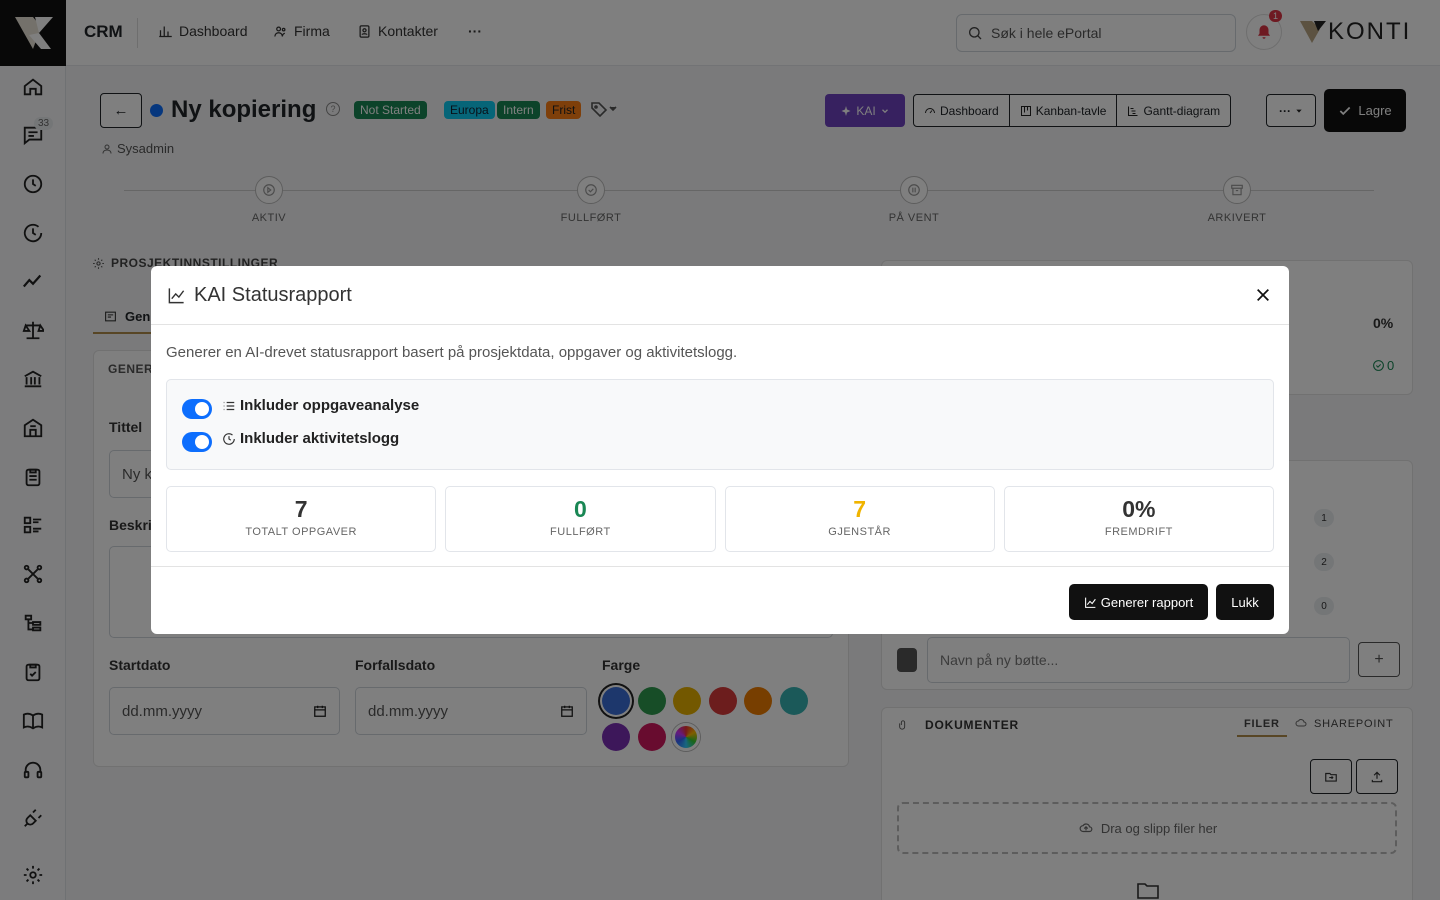 The image size is (1440, 900). What do you see at coordinates (273, 294) in the screenshot?
I see `modal-title: KAI Statusrapport` at bounding box center [273, 294].